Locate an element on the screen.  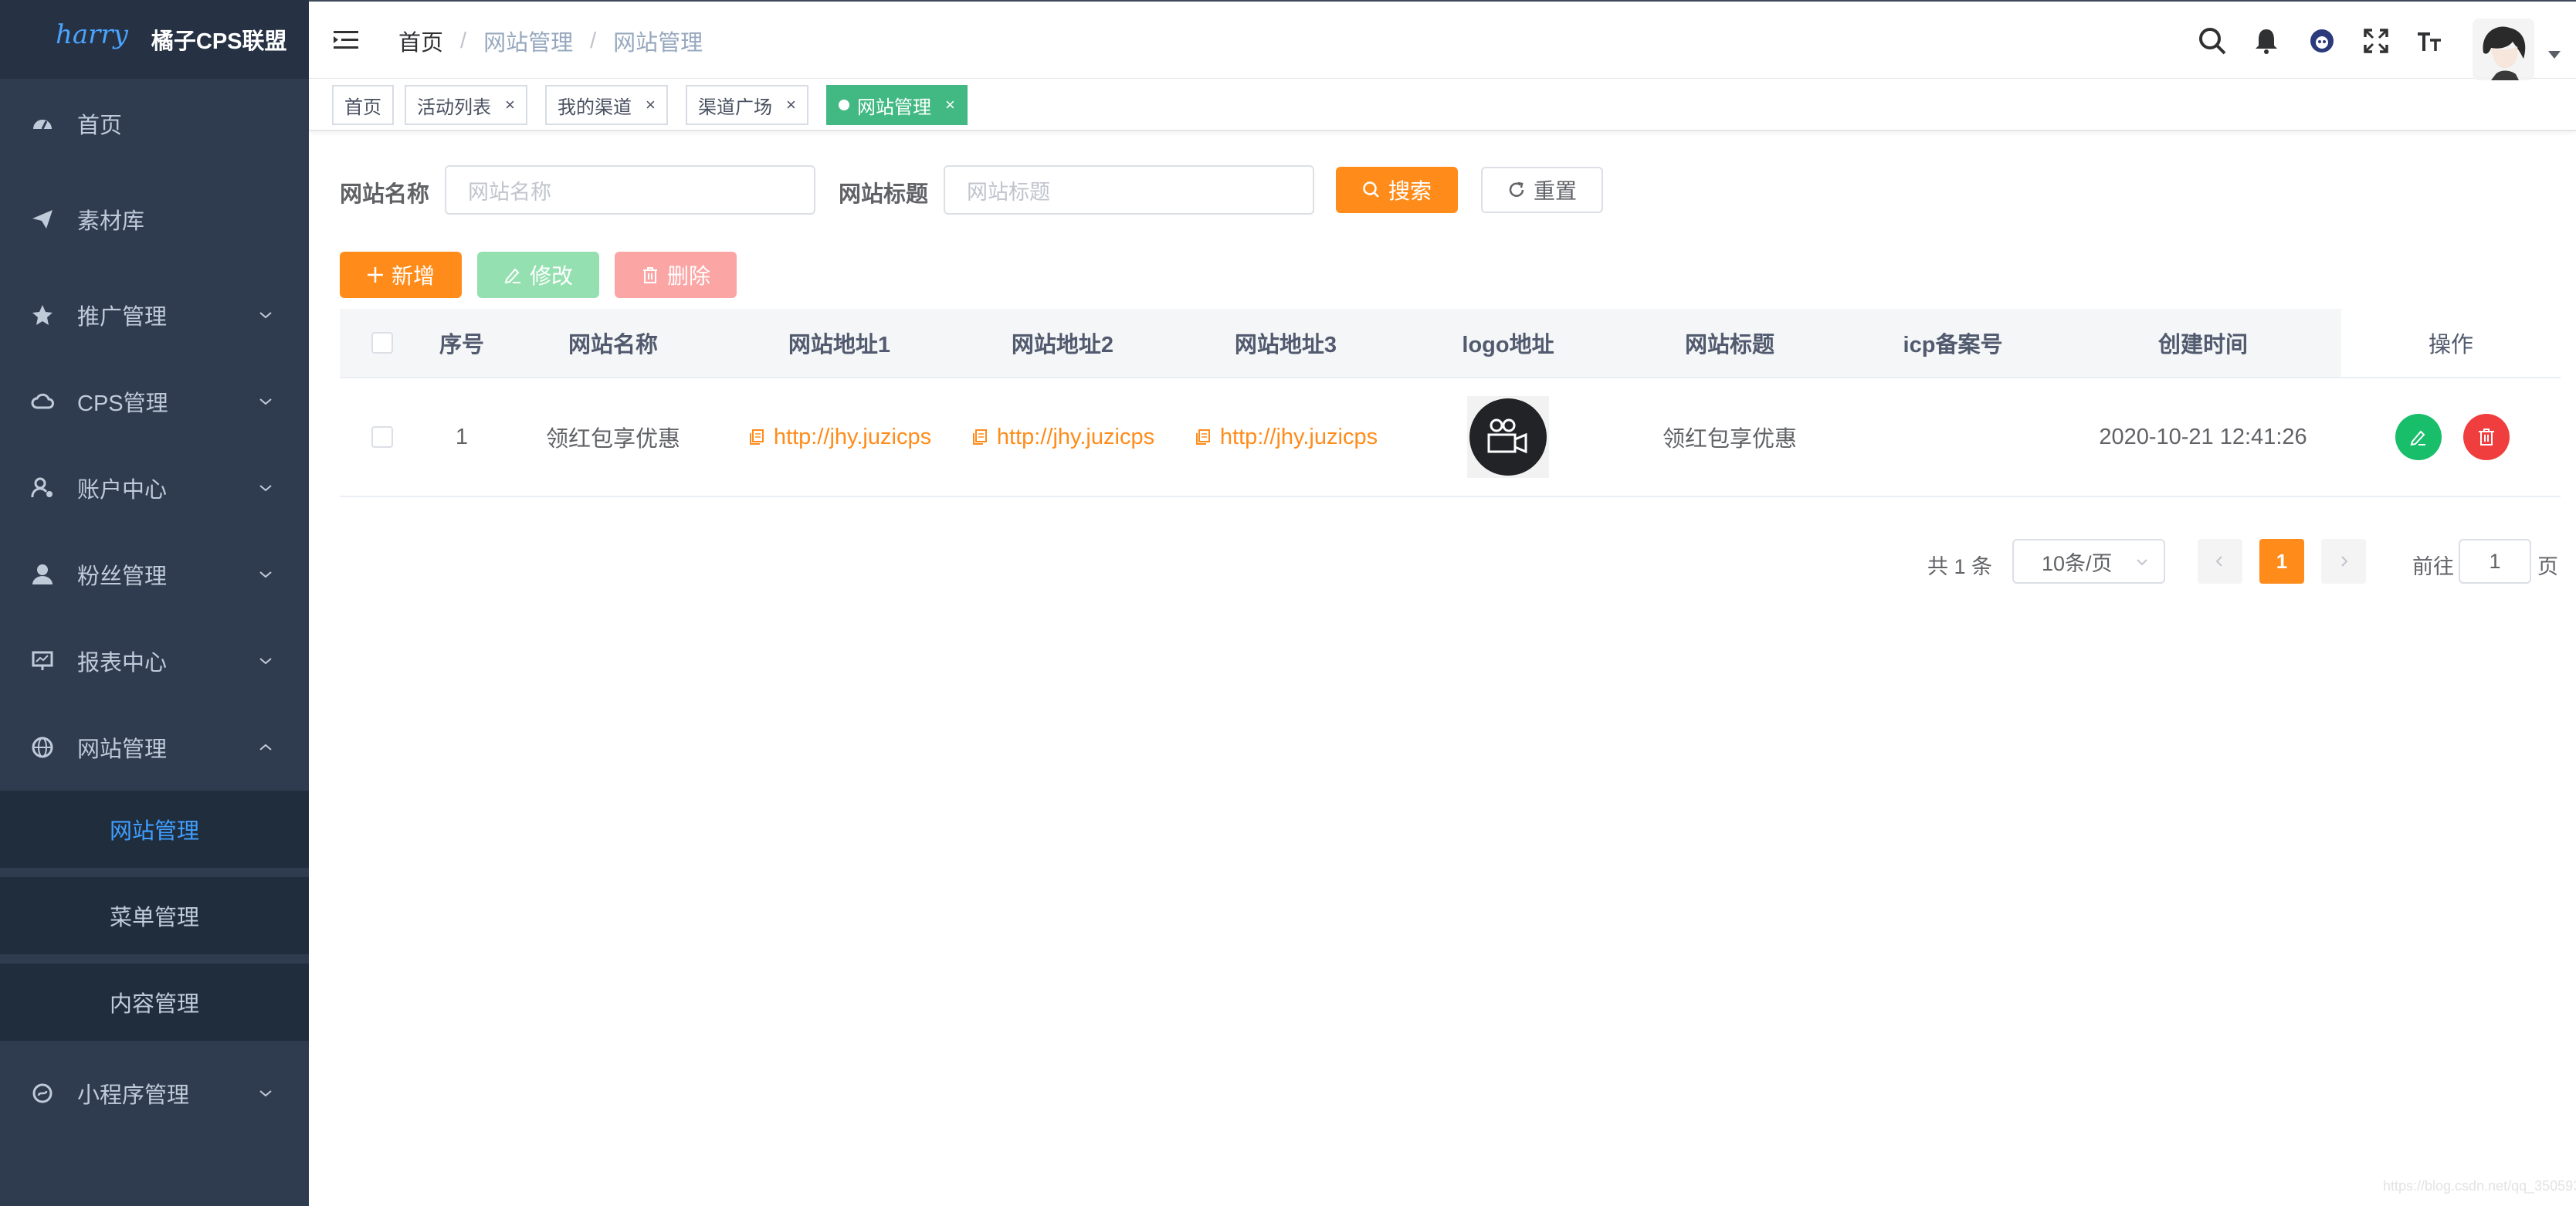
tag-website-manage: 网站管理 × is located at coordinates (897, 105).